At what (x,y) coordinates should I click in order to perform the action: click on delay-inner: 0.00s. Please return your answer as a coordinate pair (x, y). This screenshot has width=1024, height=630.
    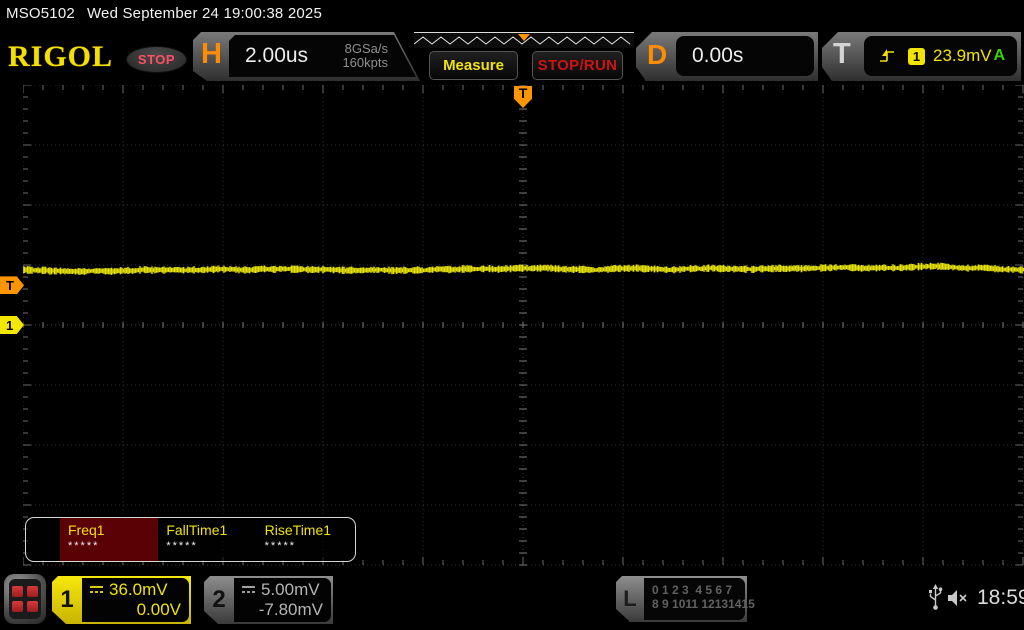
    Looking at the image, I should click on (745, 56).